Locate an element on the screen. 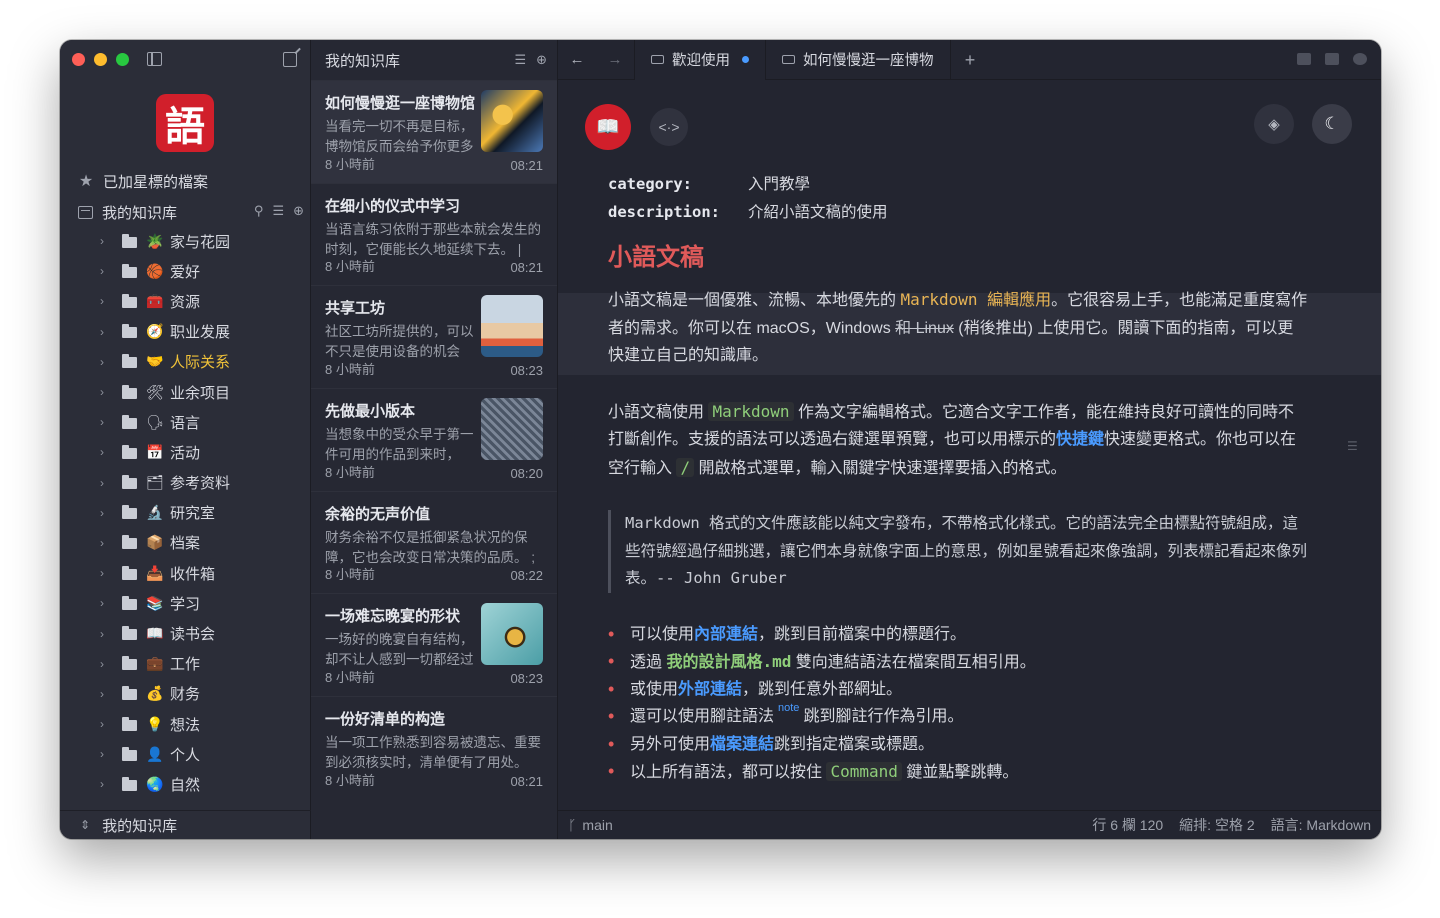  forward-arrow-icon: → is located at coordinates (615, 59).